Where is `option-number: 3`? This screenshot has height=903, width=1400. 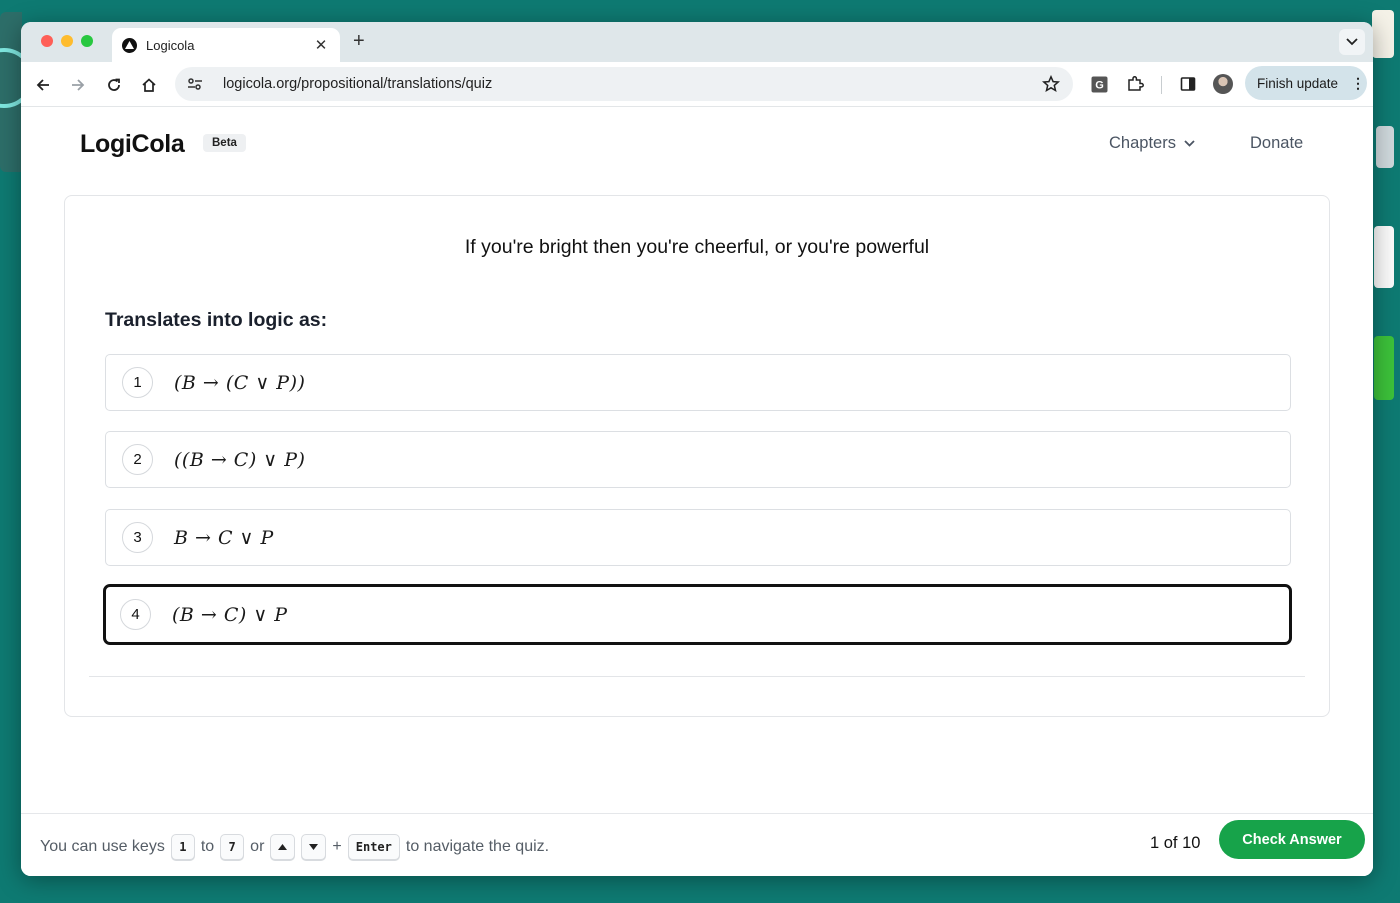
option-number: 3 is located at coordinates (137, 537).